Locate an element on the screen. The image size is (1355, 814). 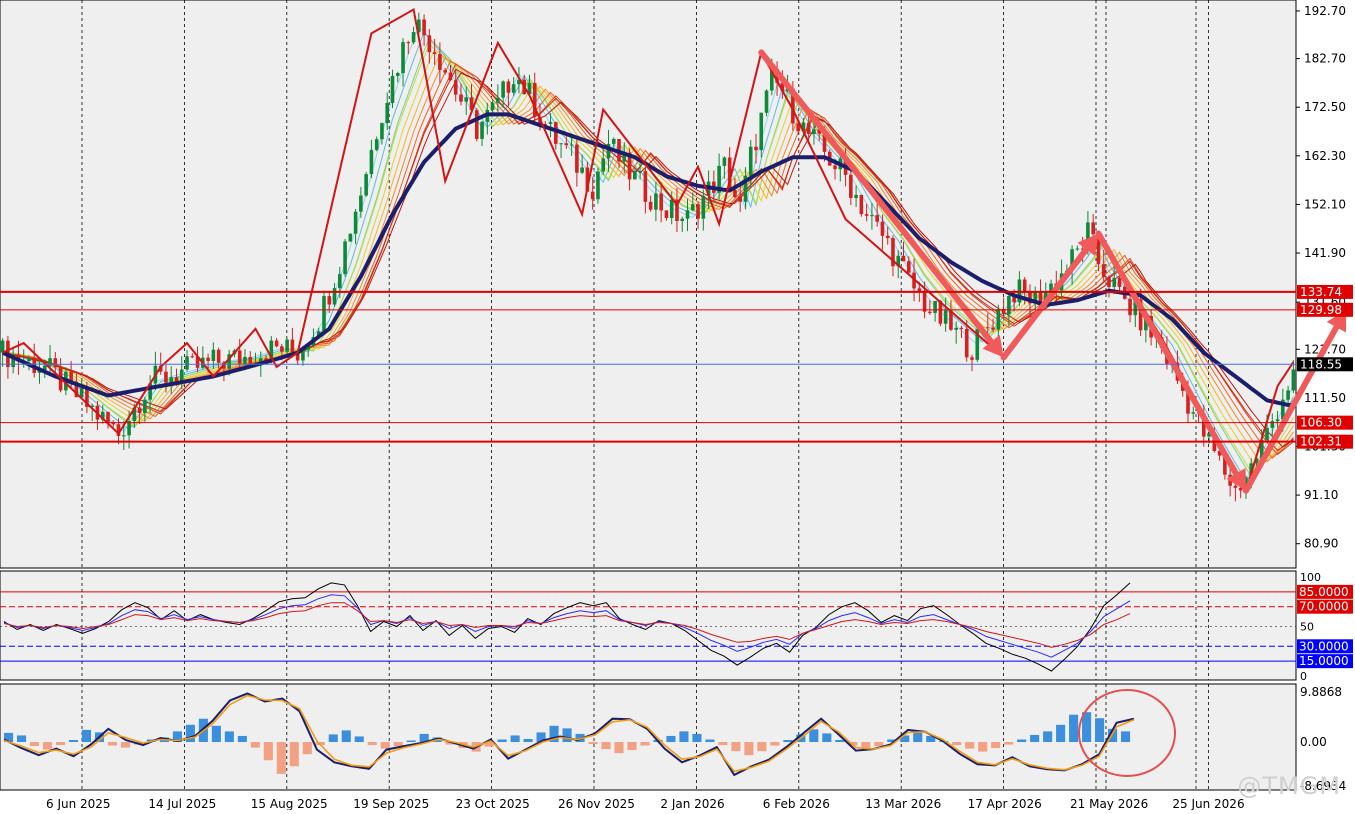
rsi-level-tag-text: 30.0000 is located at coordinates (1324, 646).